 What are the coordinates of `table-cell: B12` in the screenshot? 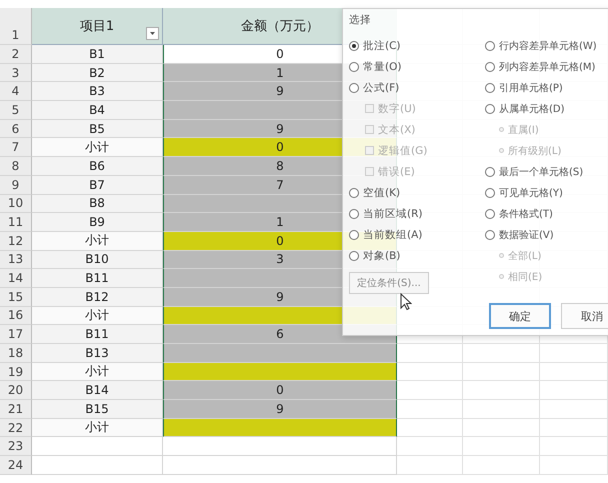 It's located at (97, 297).